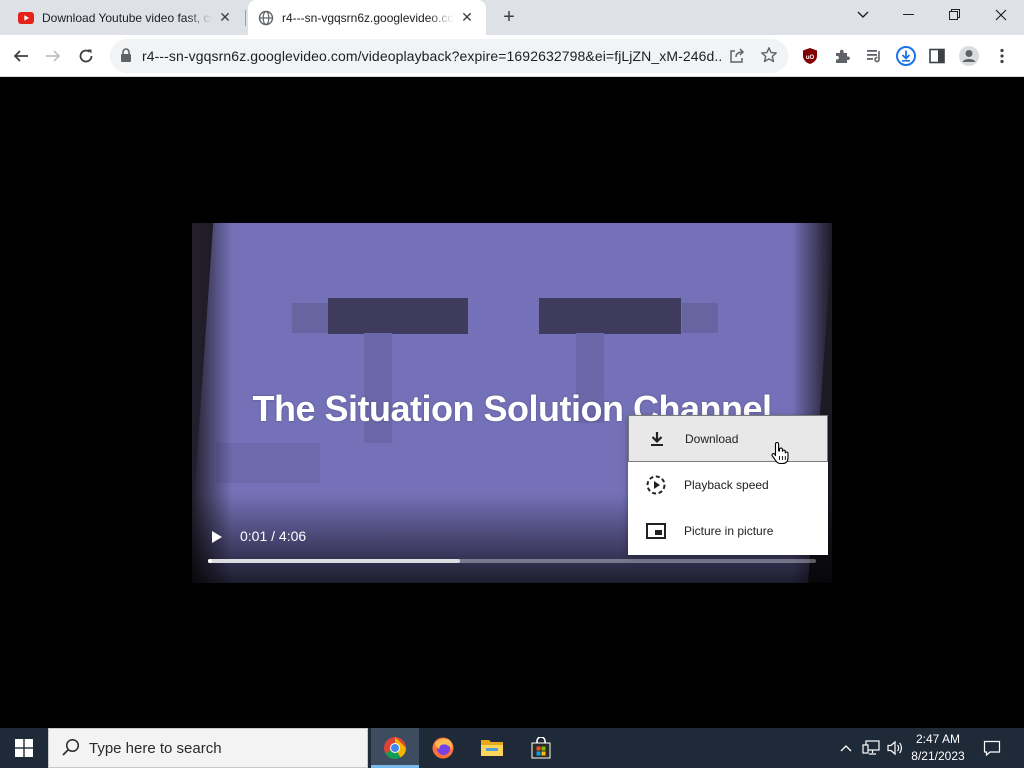 This screenshot has height=768, width=1024. What do you see at coordinates (334, 561) in the screenshot?
I see `buffered-range` at bounding box center [334, 561].